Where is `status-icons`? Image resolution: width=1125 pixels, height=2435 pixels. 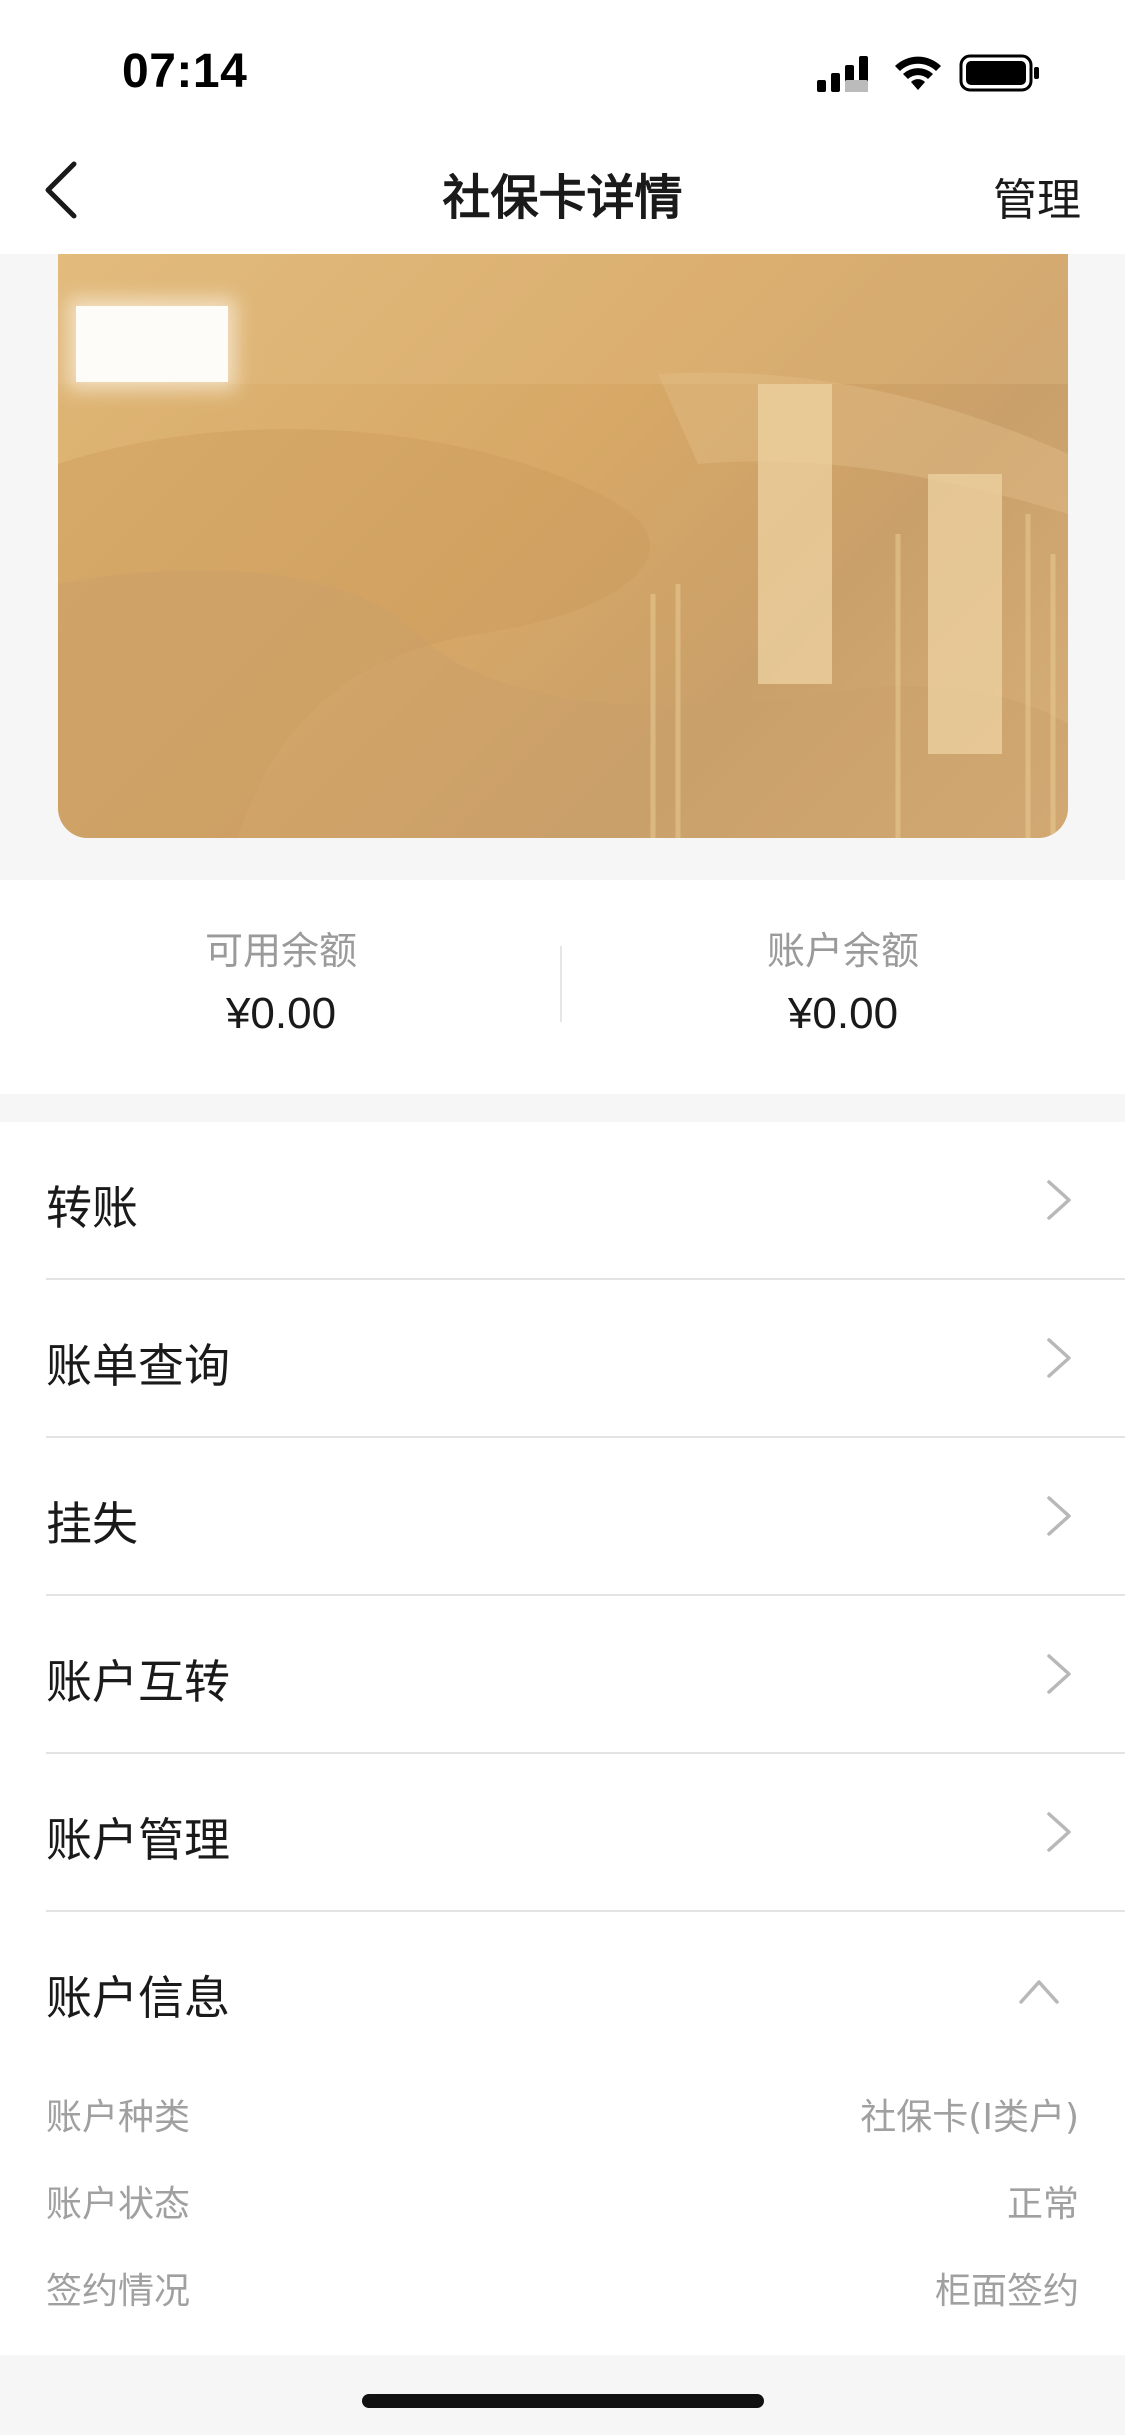
status-icons is located at coordinates (932, 72).